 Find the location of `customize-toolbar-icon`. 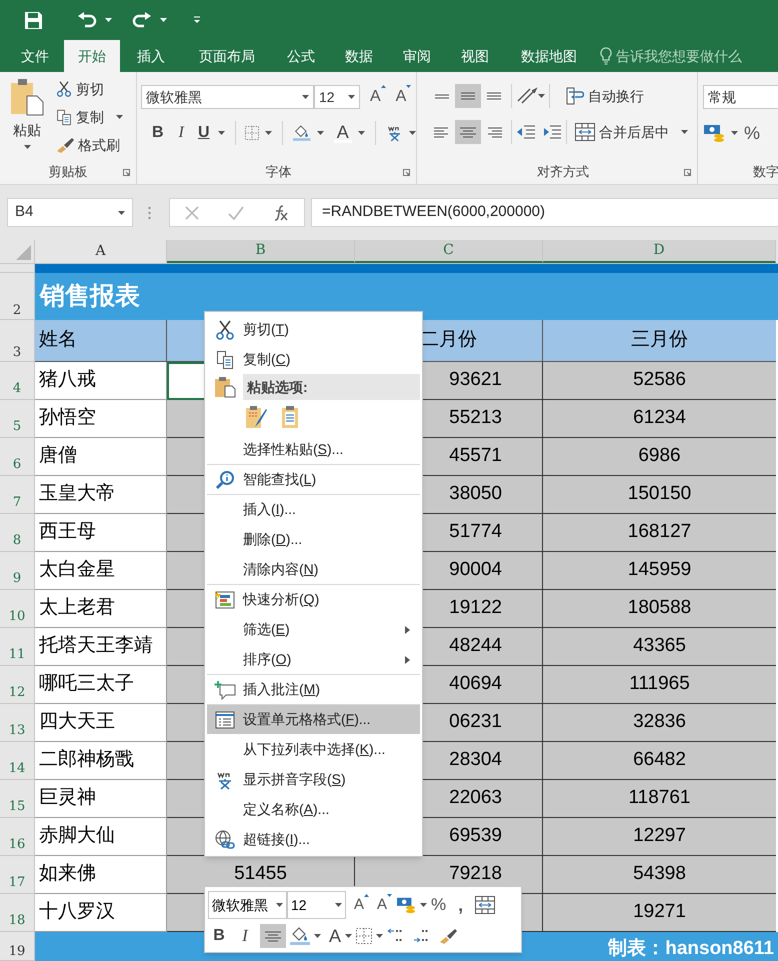

customize-toolbar-icon is located at coordinates (197, 20).